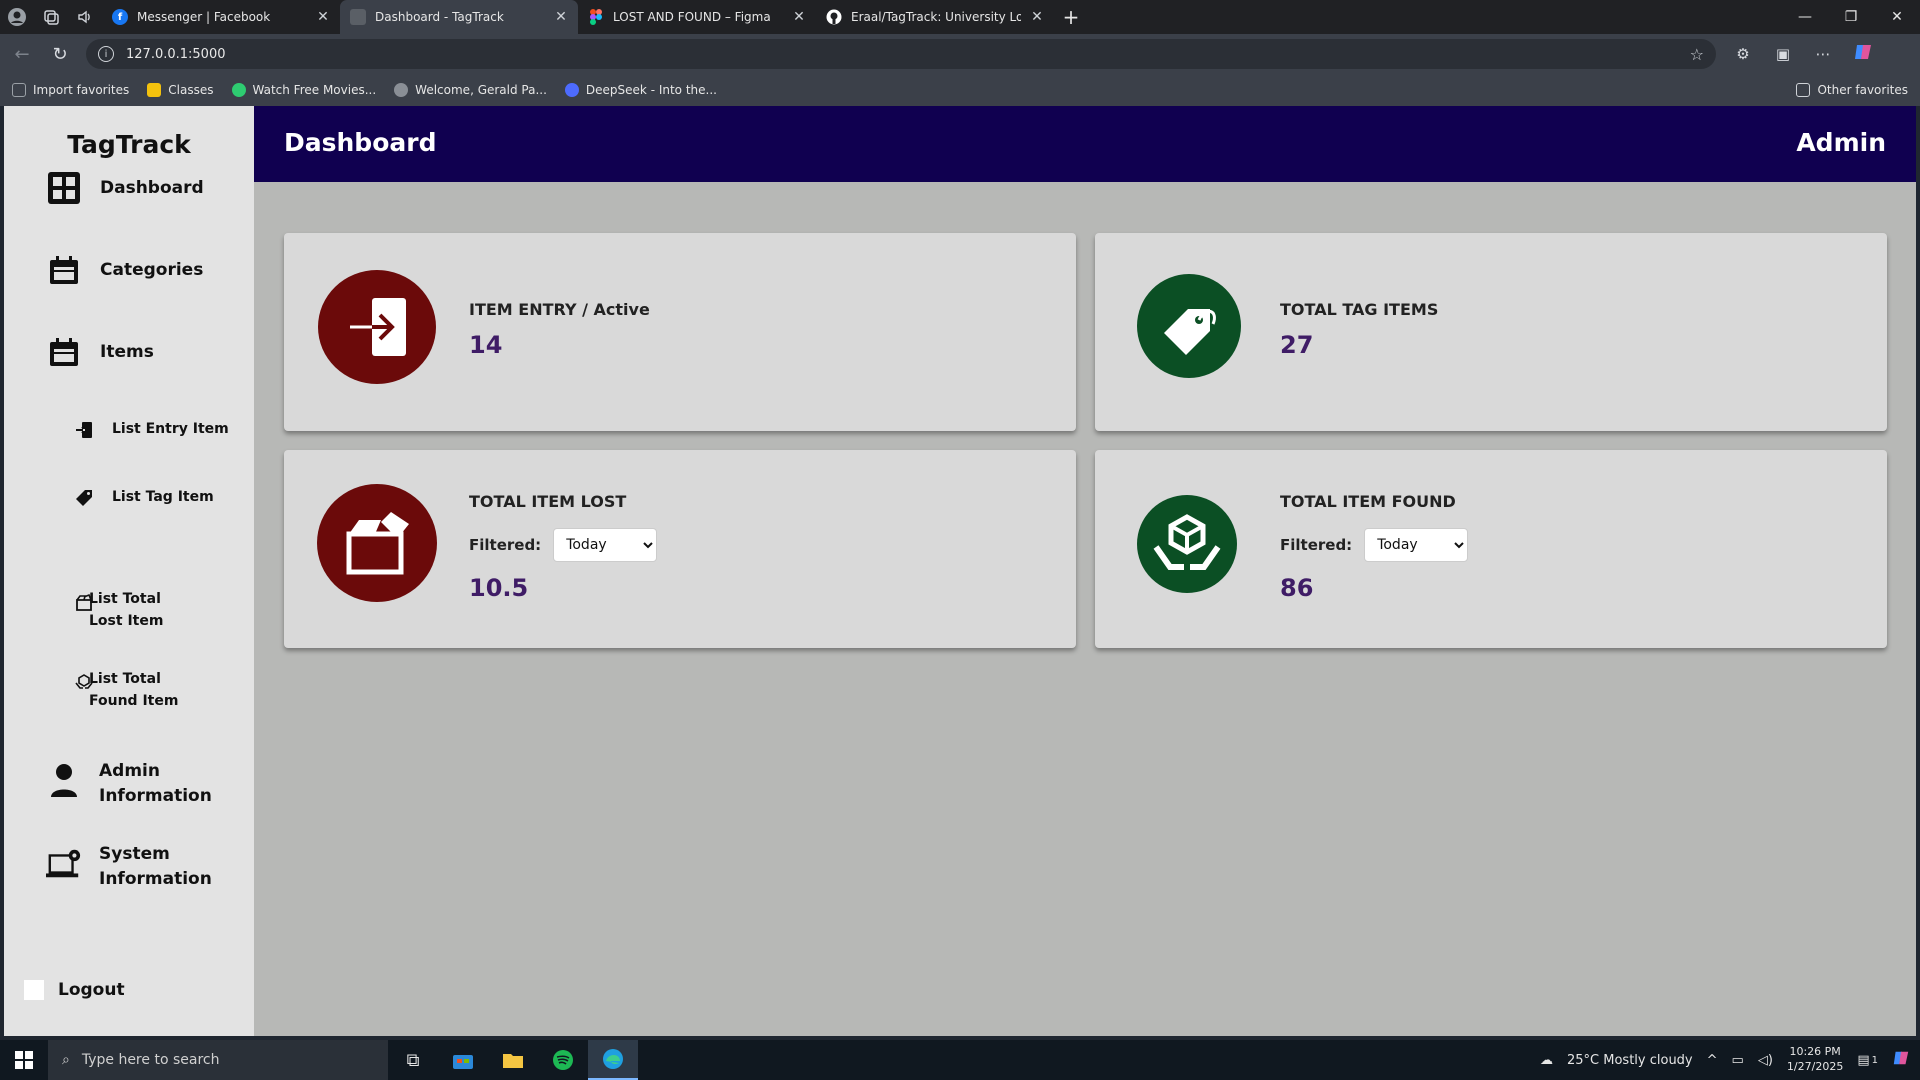 The height and width of the screenshot is (1080, 1920). What do you see at coordinates (1823, 54) in the screenshot?
I see `more-menu-icon: ⋯` at bounding box center [1823, 54].